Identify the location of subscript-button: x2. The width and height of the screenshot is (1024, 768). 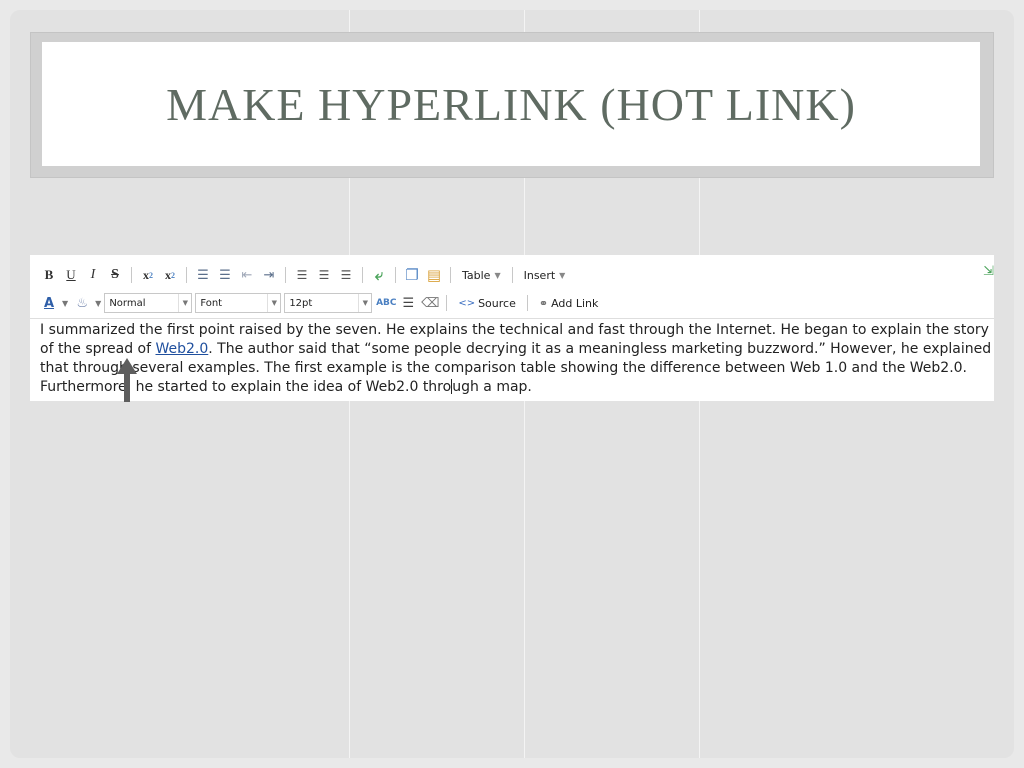
(148, 275).